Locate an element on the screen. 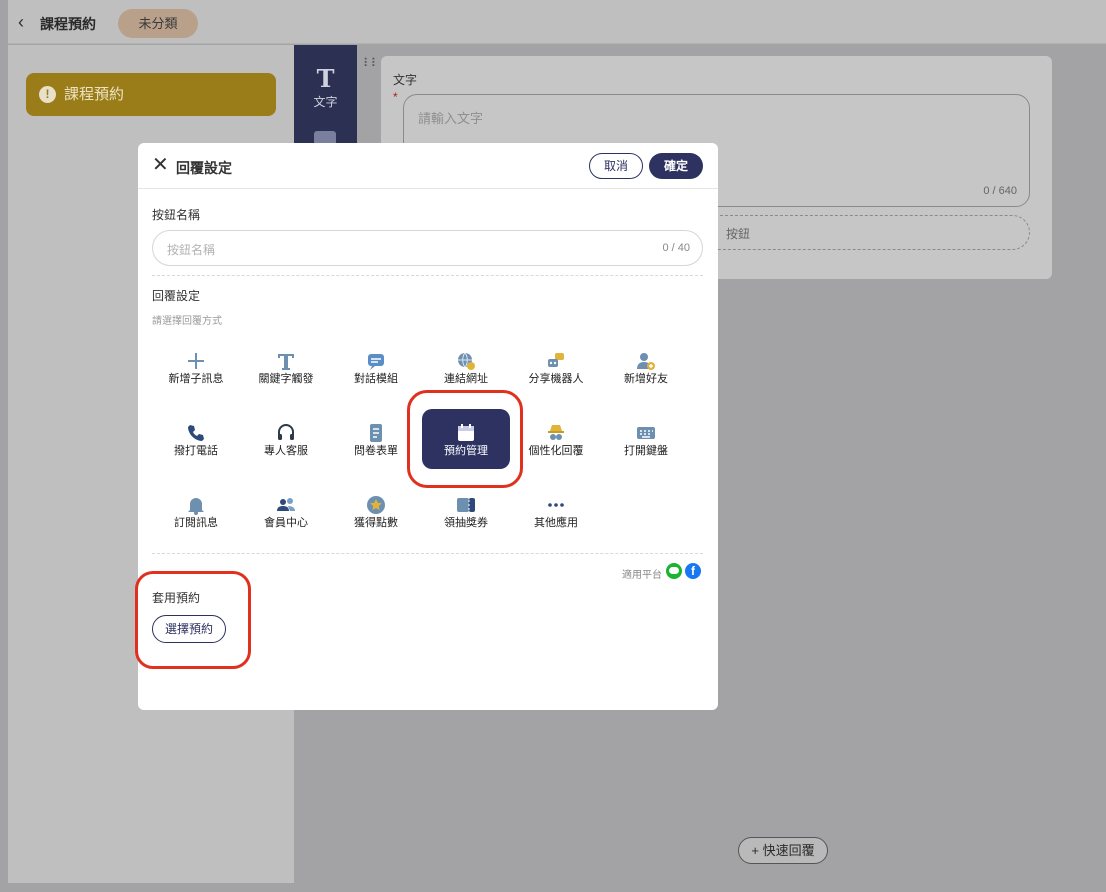  close-icon: ✕ is located at coordinates (160, 165).